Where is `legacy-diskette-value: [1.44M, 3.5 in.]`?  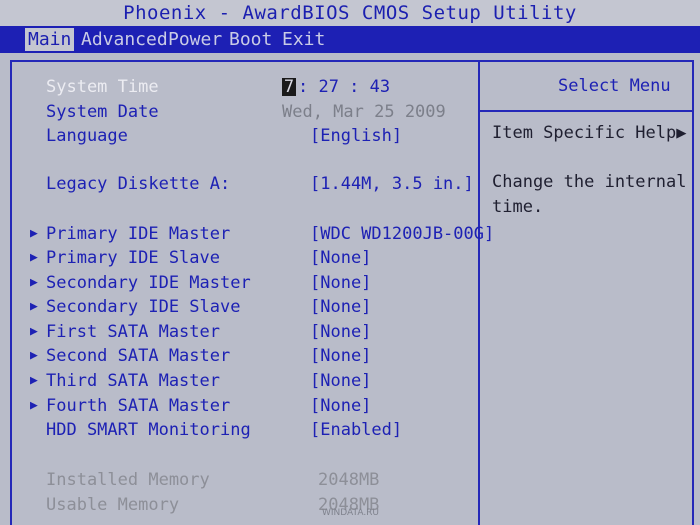
legacy-diskette-value: [1.44M, 3.5 in.] is located at coordinates (392, 184).